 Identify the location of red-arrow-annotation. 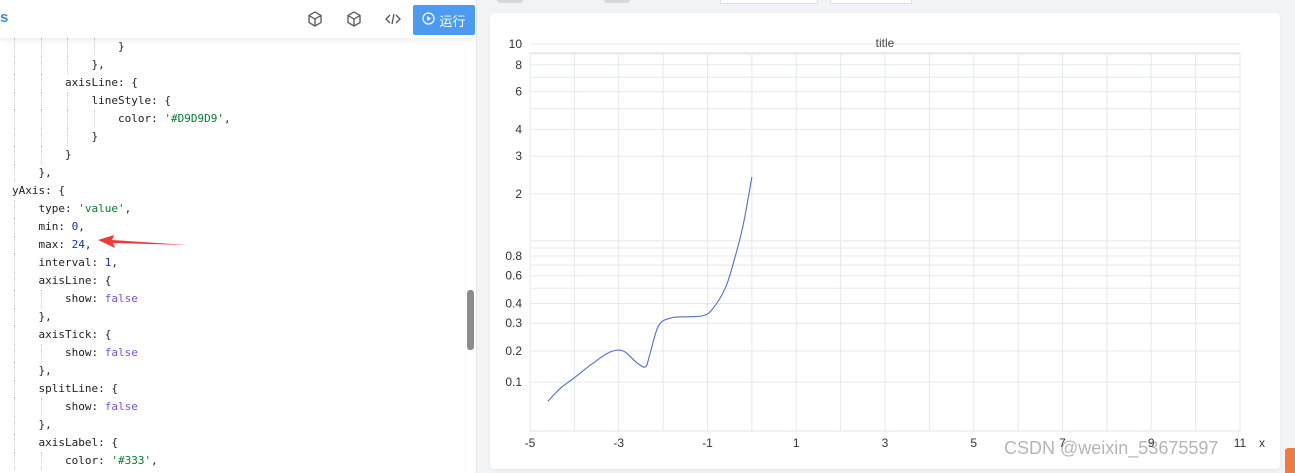
(143, 241).